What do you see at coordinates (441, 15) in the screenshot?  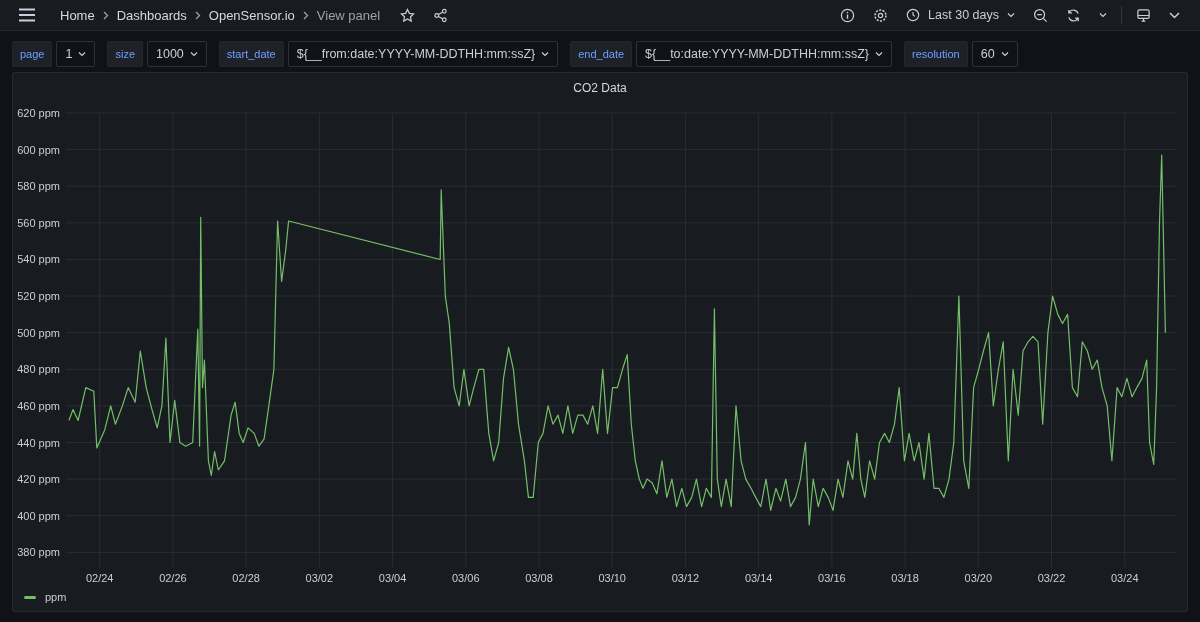 I see `share-icon` at bounding box center [441, 15].